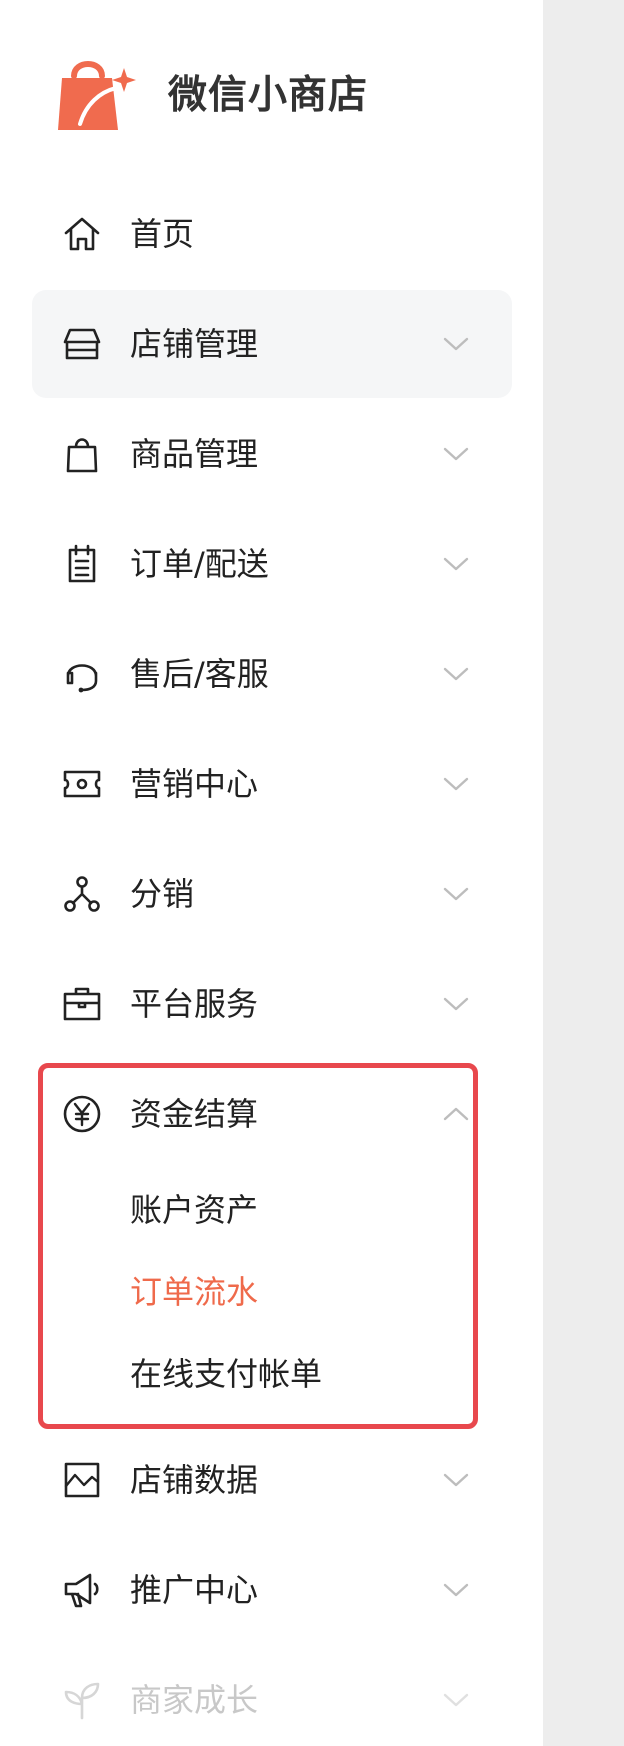  What do you see at coordinates (272, 1590) in the screenshot?
I see `sidebar-item-promotion-center: 推广中心` at bounding box center [272, 1590].